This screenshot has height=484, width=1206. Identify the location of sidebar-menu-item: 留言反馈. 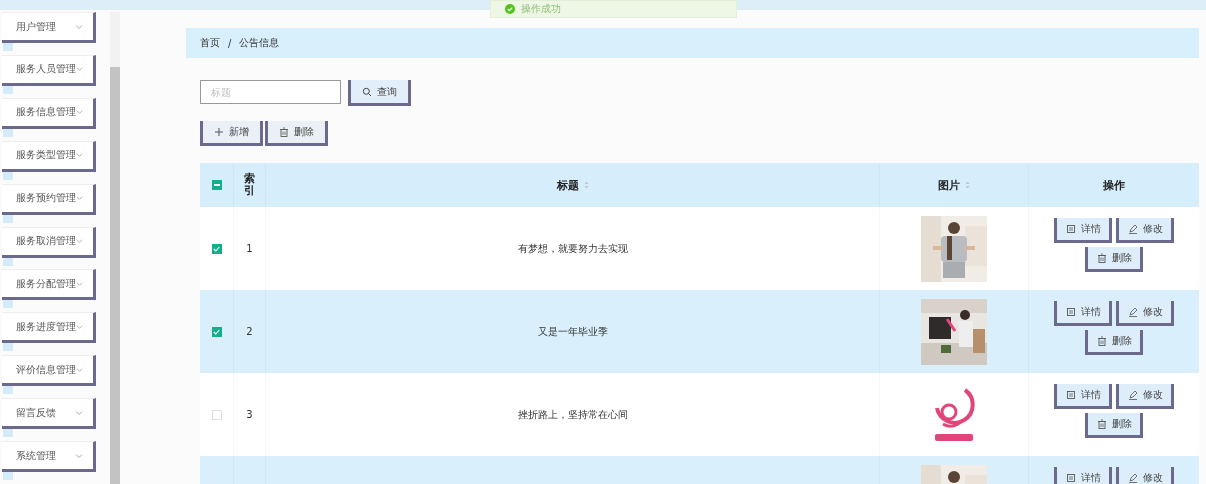
(49, 414).